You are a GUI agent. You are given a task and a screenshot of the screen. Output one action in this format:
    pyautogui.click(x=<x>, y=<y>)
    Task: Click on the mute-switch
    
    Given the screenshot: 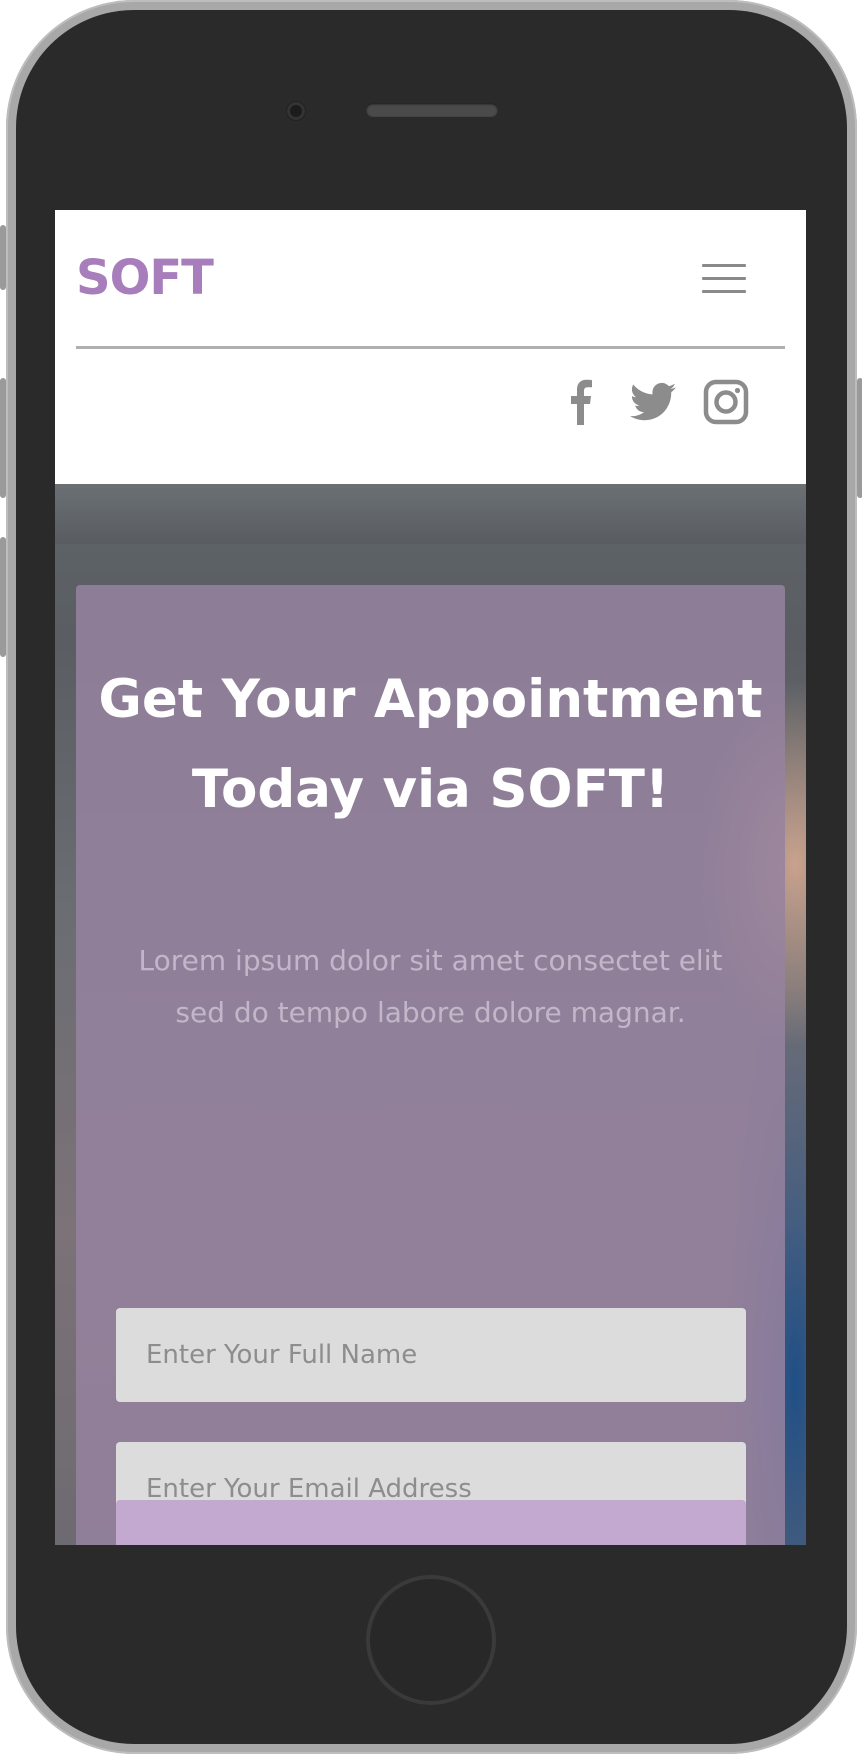 What is the action you would take?
    pyautogui.click(x=3, y=257)
    